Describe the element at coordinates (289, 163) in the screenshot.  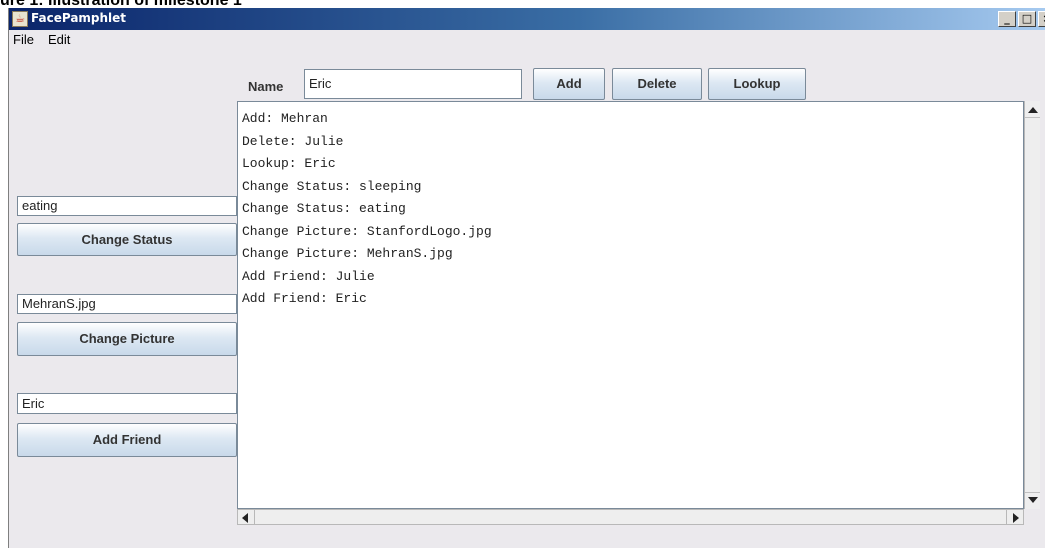
I see `log-line: Lookup: Eric` at that location.